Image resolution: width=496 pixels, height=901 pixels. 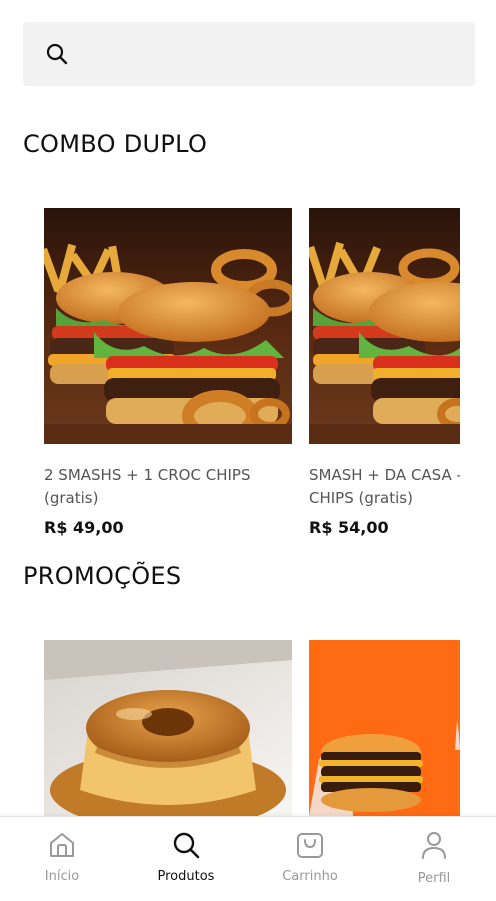 What do you see at coordinates (434, 878) in the screenshot?
I see `nav-label: Perfil` at bounding box center [434, 878].